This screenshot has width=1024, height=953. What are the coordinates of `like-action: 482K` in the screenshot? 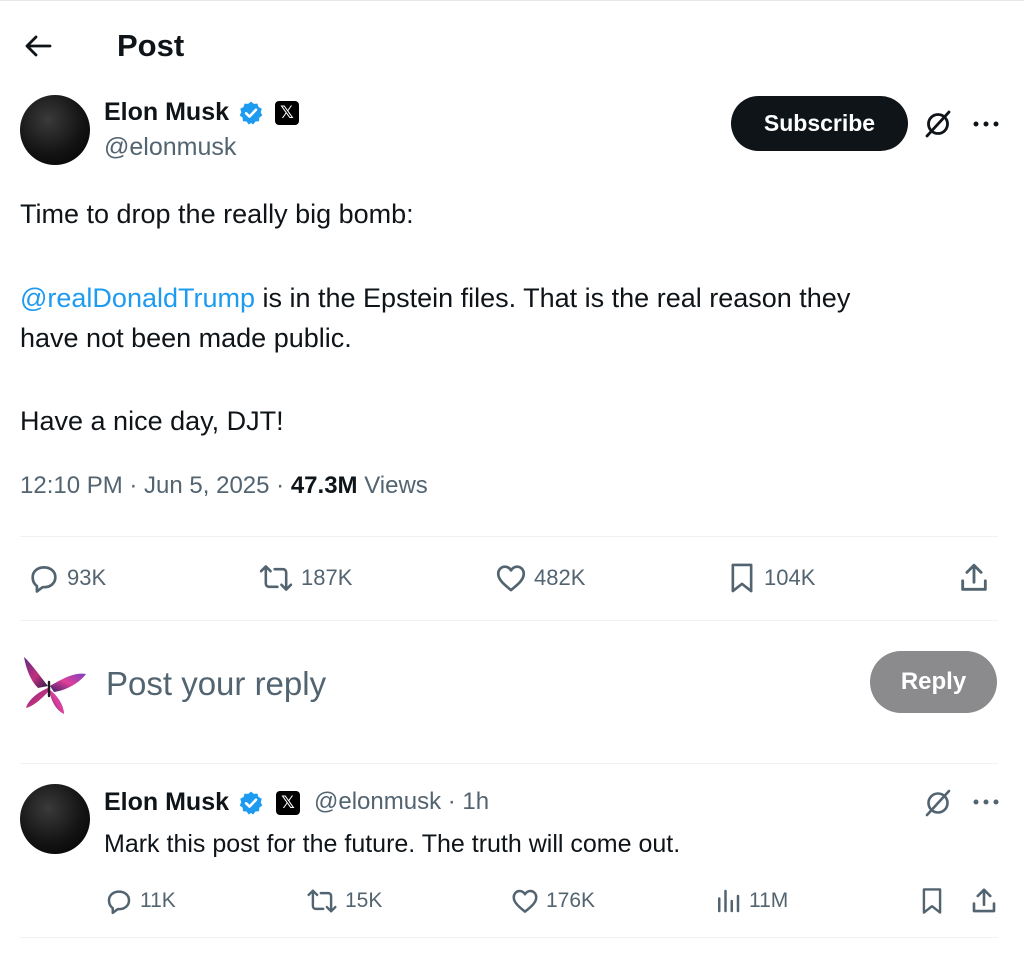 It's located at (539, 578).